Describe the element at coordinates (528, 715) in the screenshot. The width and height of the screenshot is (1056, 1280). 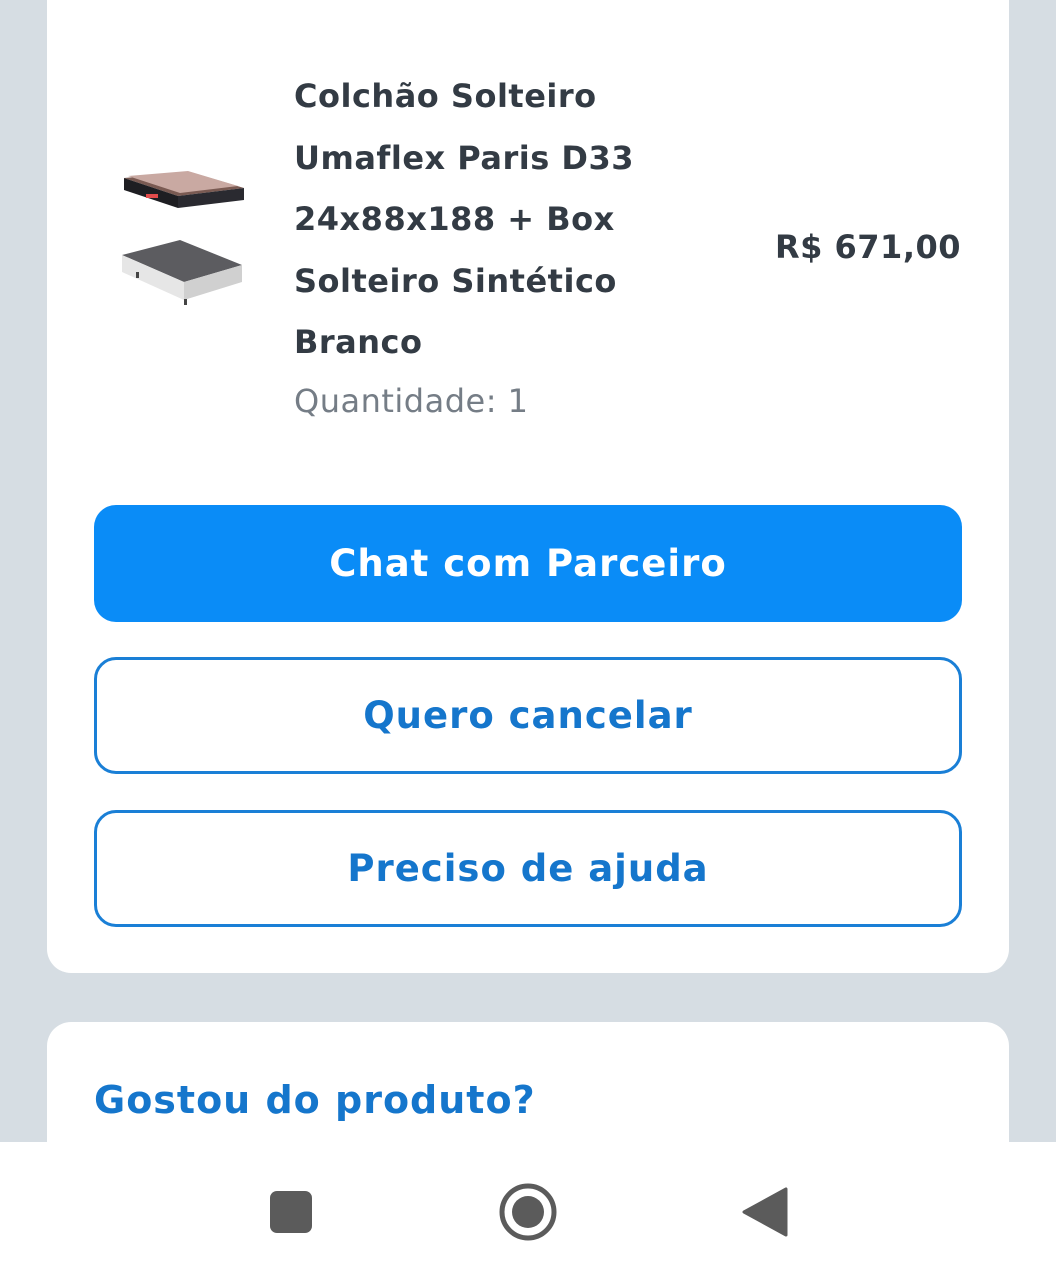
I see `cancel-order-button: Quero cancelar` at that location.